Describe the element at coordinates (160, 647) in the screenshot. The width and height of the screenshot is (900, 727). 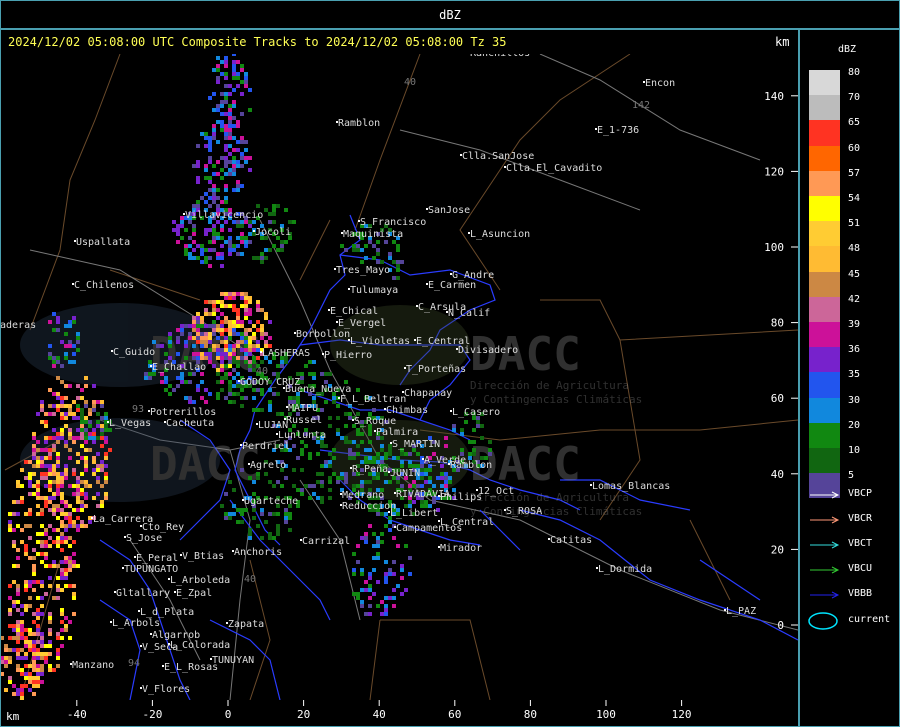
I see `place-label: V_Seca` at that location.